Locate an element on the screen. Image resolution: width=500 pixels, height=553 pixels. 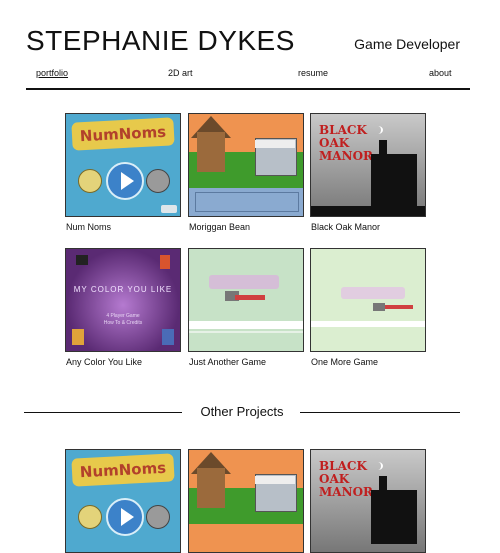
portfolio-card-one-more-game: One More Game is located at coordinates (368, 307).